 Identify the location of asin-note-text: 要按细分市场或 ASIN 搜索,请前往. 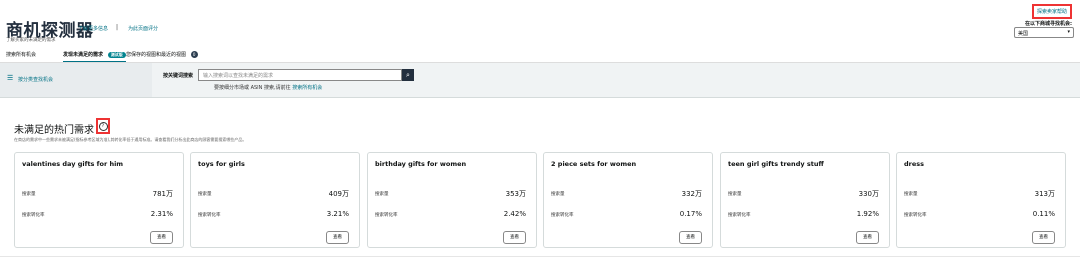
(252, 88).